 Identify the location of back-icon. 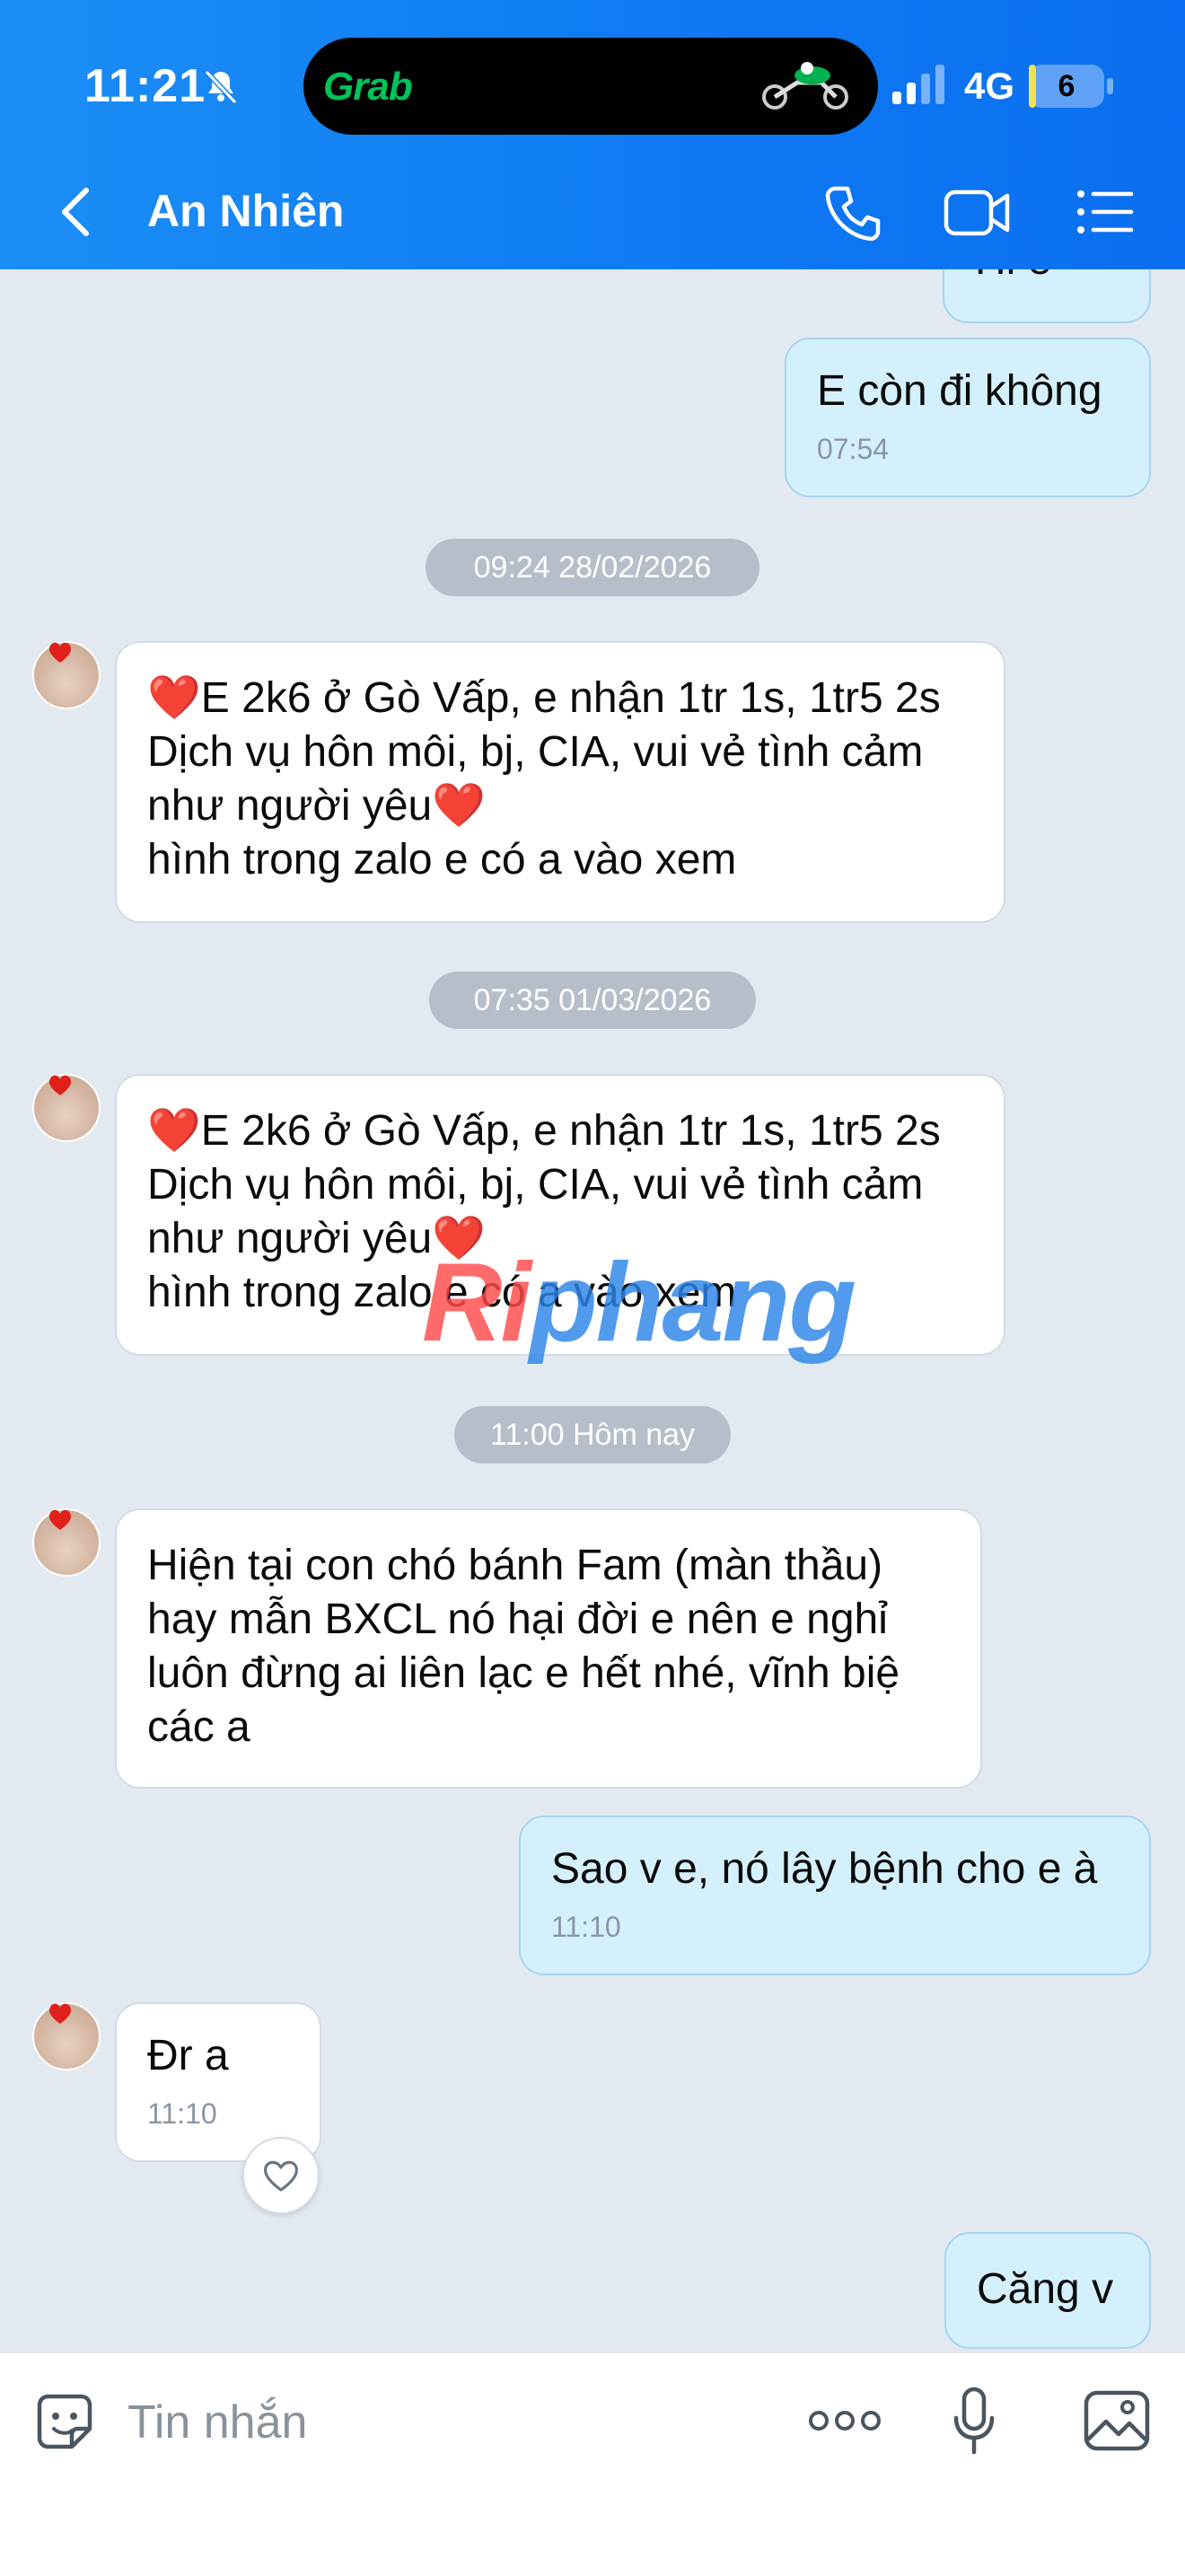
(75, 212).